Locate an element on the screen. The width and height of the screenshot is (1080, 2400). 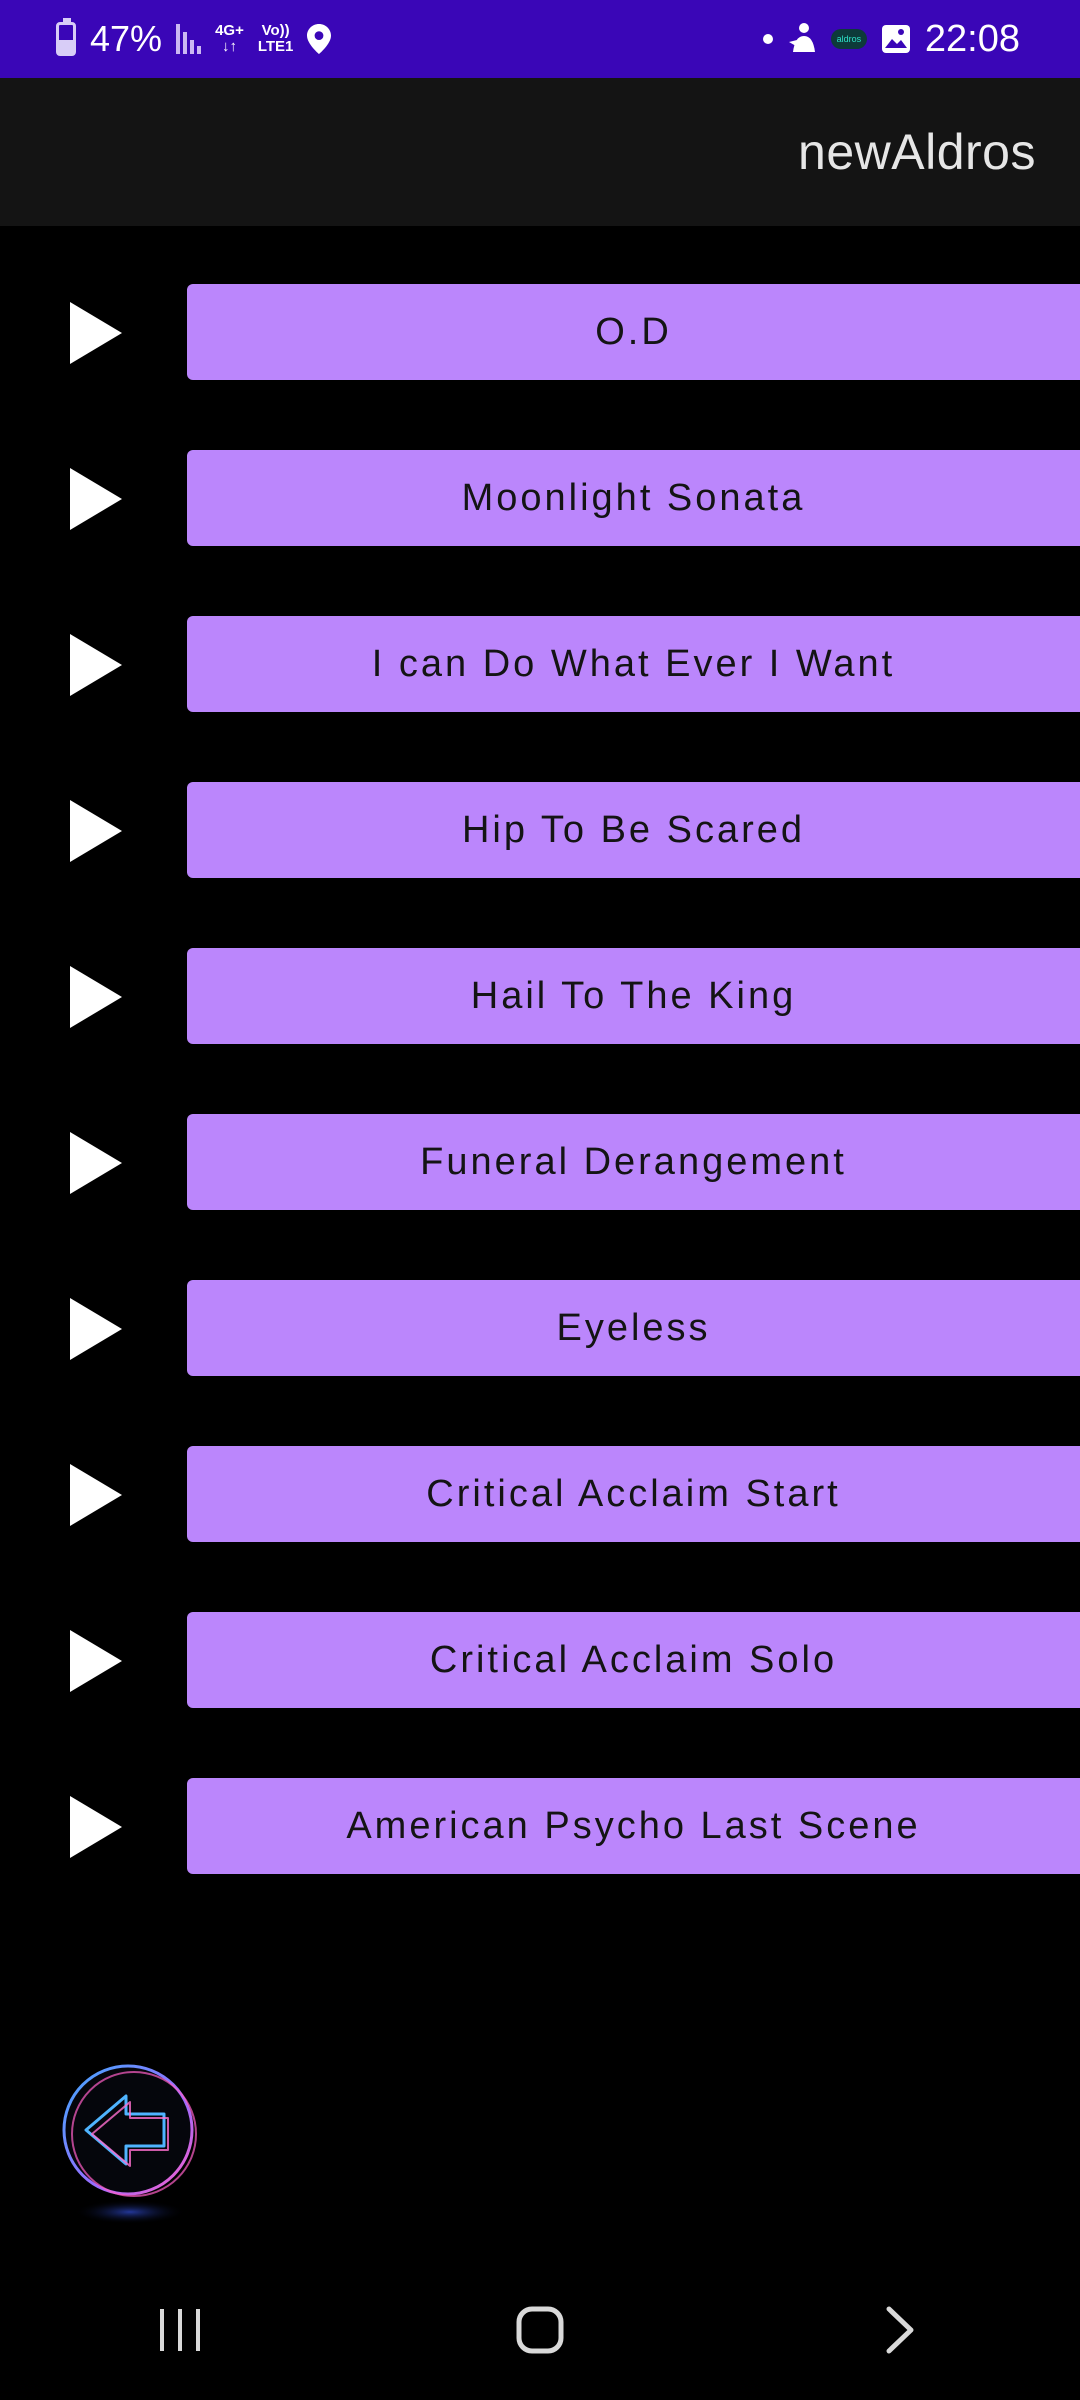
battery-icon is located at coordinates (66, 37).